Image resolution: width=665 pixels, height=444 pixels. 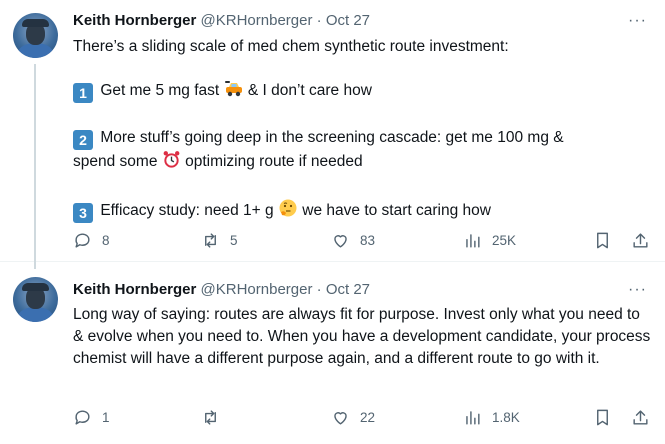 I want to click on tweet-actions: 1 22 1.8K, so click(x=363, y=417).